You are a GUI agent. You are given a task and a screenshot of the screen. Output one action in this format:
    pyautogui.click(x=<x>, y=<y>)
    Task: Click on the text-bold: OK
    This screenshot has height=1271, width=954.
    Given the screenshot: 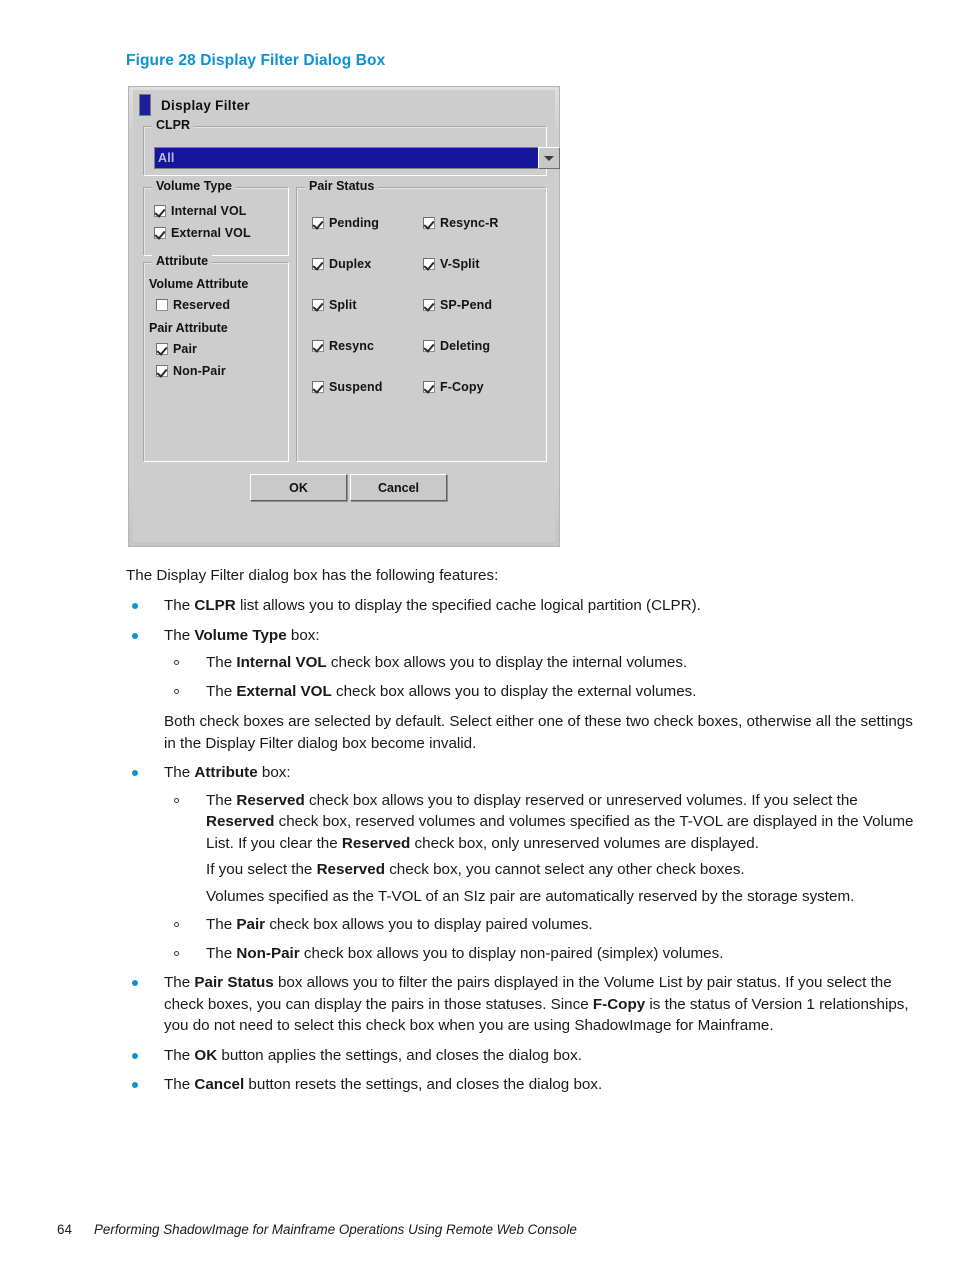 What is the action you would take?
    pyautogui.click(x=206, y=1055)
    